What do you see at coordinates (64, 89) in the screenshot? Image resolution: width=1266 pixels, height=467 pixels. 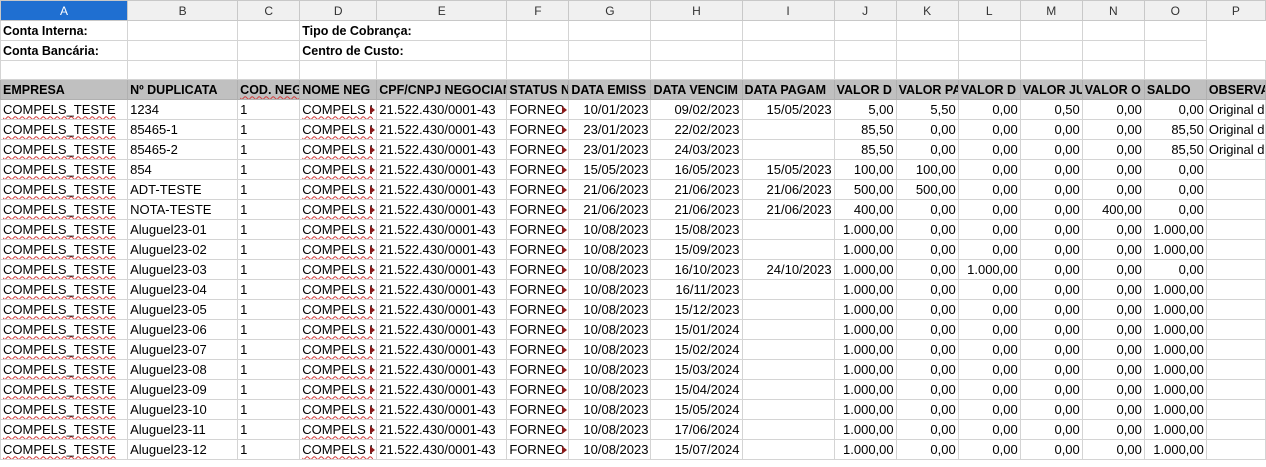 I see `header-empresa: EMPRESA` at bounding box center [64, 89].